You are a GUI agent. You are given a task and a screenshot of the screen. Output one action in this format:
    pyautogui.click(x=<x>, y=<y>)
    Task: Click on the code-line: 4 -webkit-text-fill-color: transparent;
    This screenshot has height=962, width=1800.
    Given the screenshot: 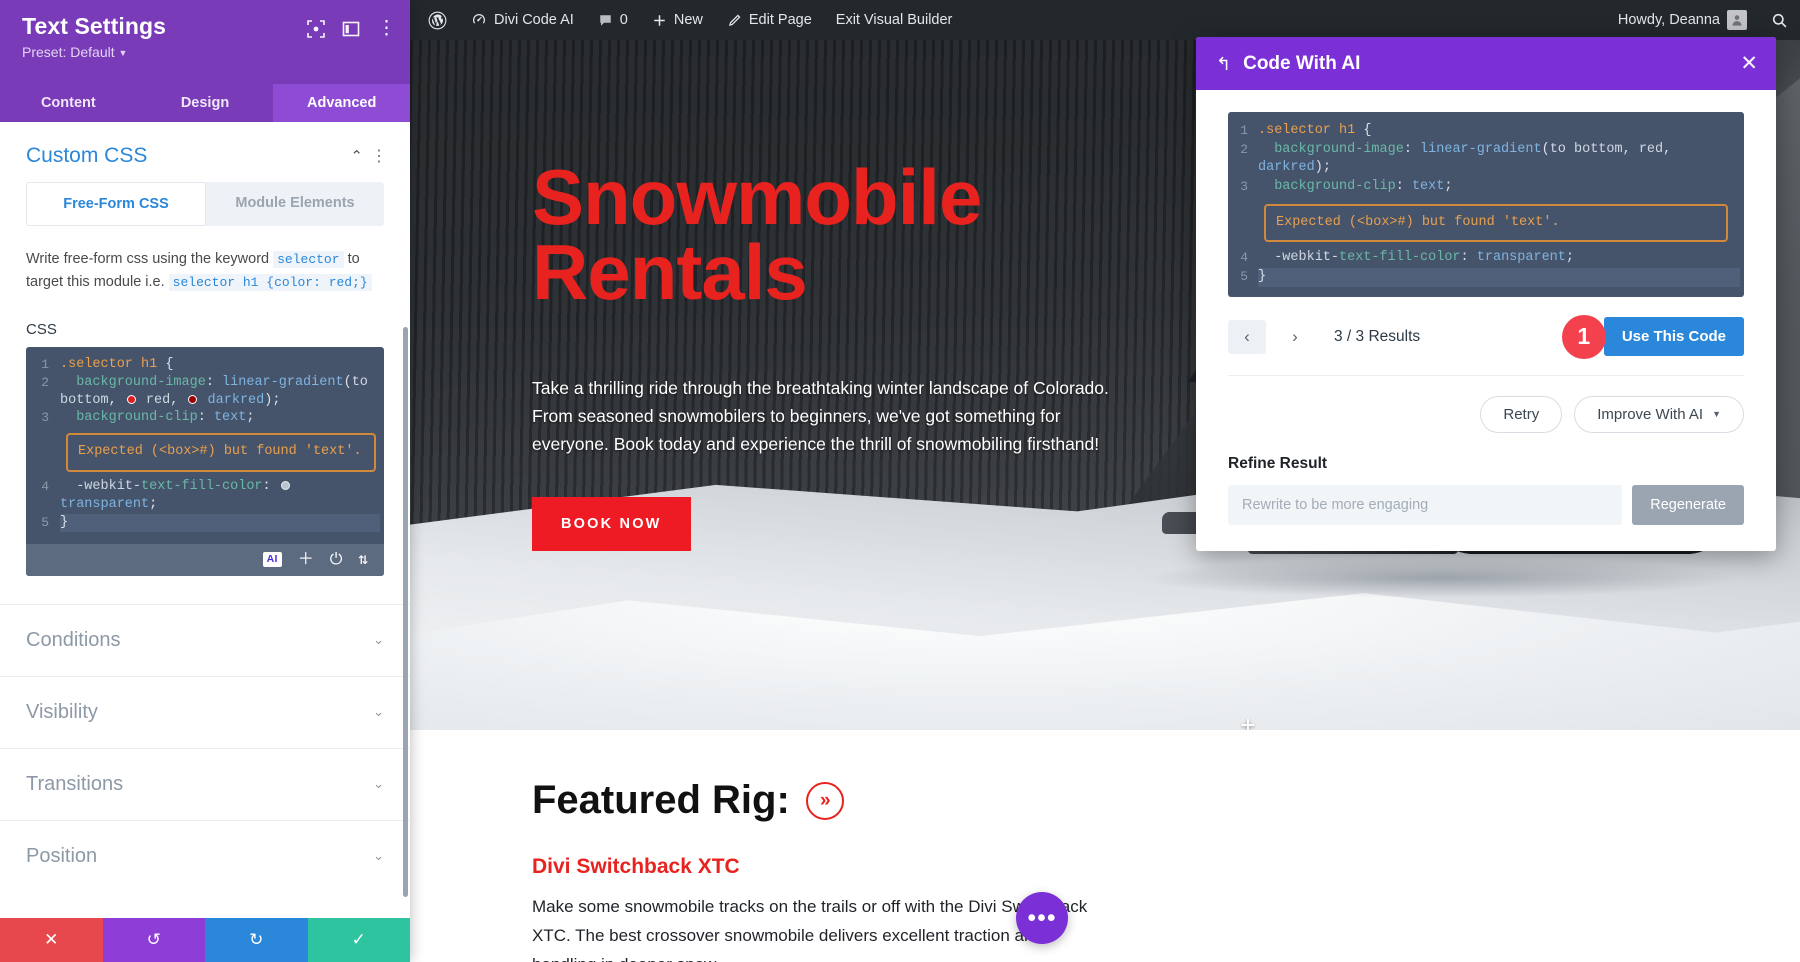 What is the action you would take?
    pyautogui.click(x=1486, y=258)
    